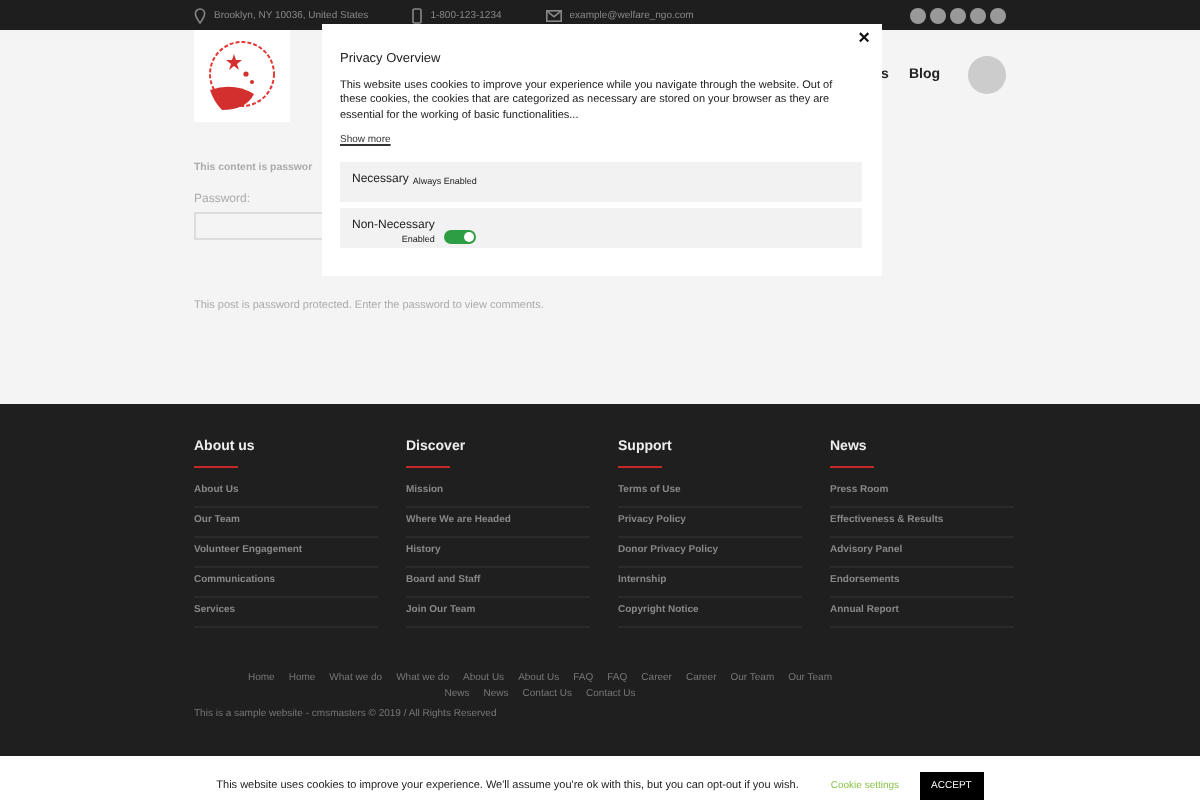 This screenshot has height=800, width=1200. I want to click on logo-icon, so click(242, 76).